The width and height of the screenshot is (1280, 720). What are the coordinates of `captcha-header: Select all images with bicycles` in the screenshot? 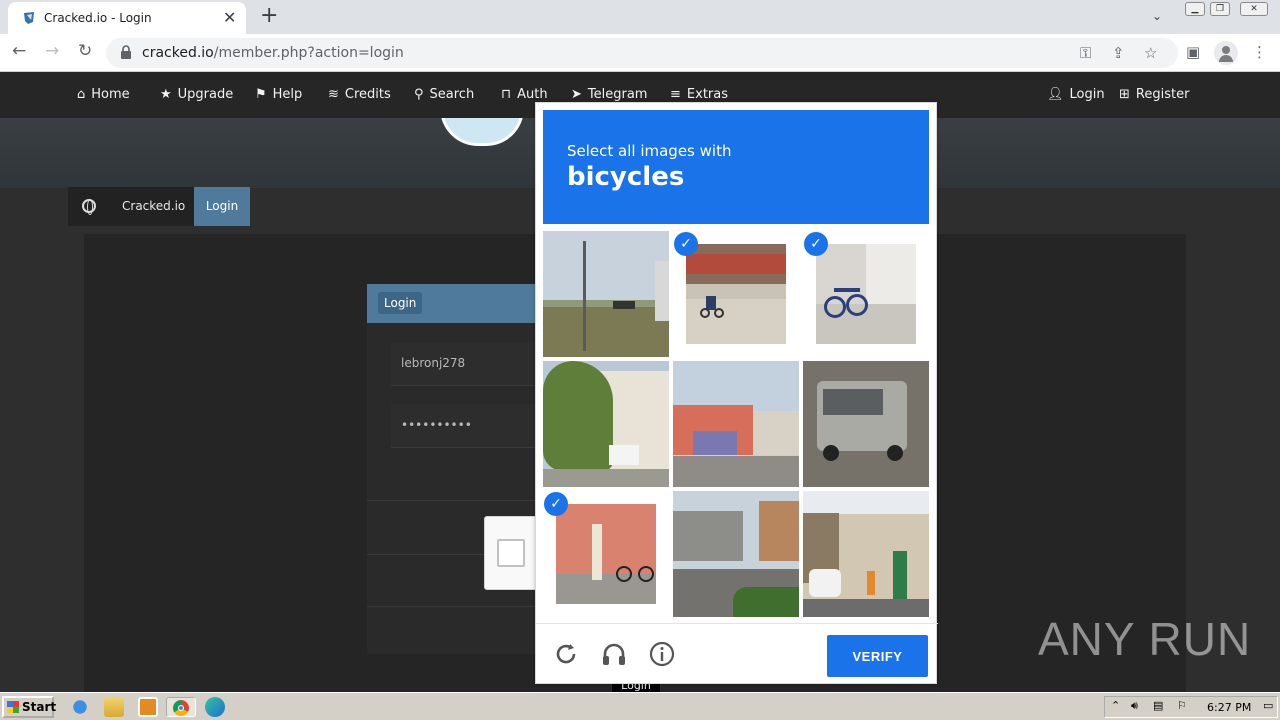 It's located at (736, 167).